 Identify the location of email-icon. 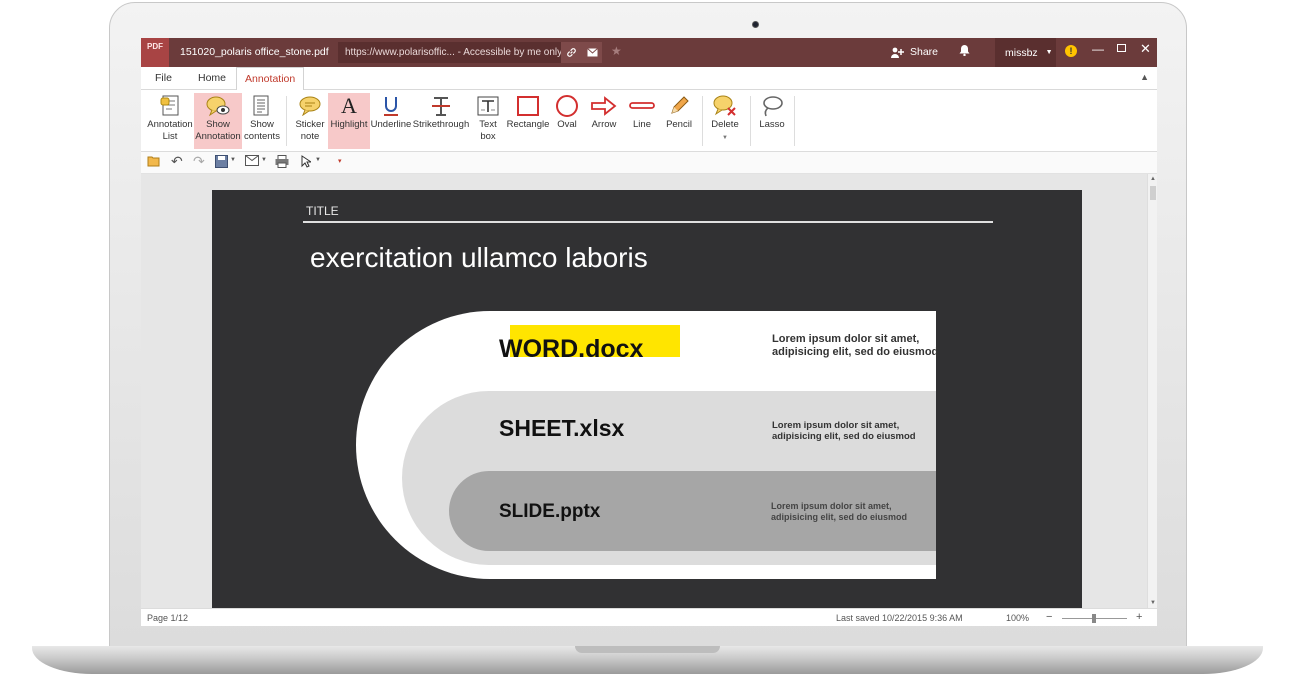
(252, 162).